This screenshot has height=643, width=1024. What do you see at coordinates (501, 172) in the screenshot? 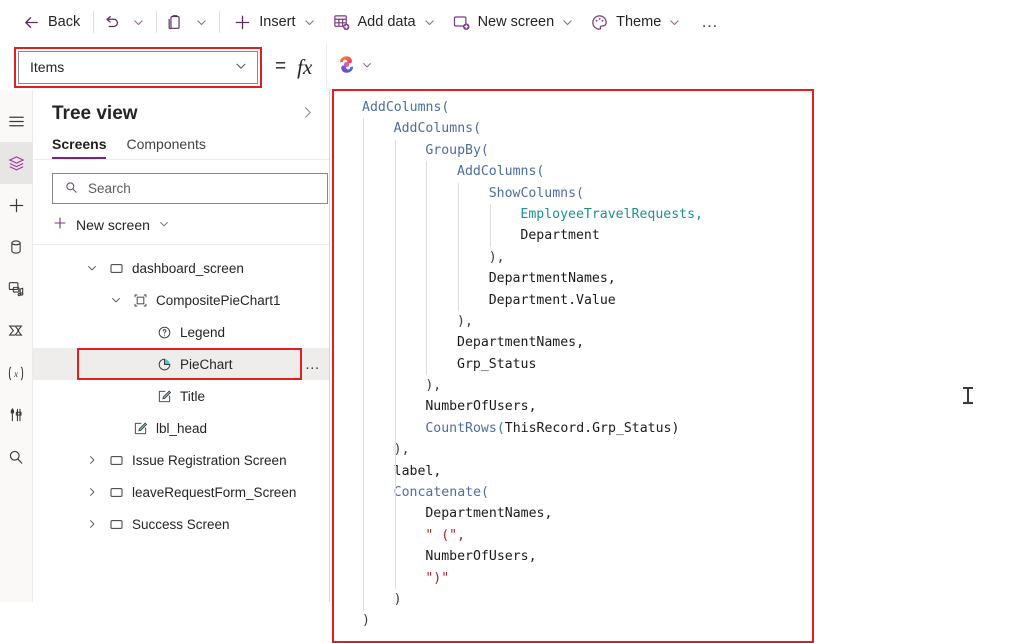
I see `code-token: AddColumns(` at bounding box center [501, 172].